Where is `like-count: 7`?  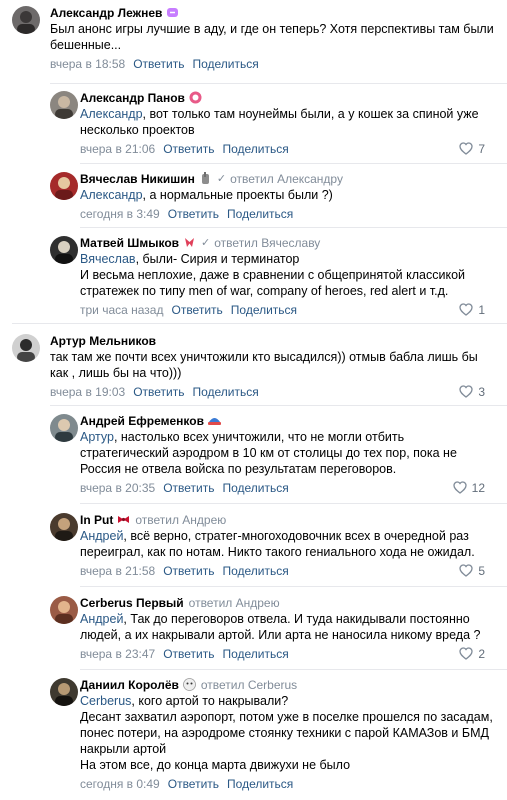 like-count: 7 is located at coordinates (481, 148).